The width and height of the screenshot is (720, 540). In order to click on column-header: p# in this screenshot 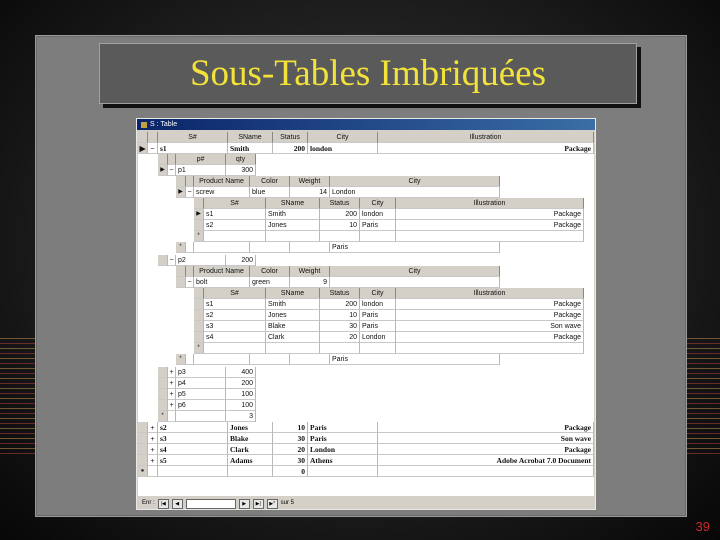, I will do `click(201, 159)`.